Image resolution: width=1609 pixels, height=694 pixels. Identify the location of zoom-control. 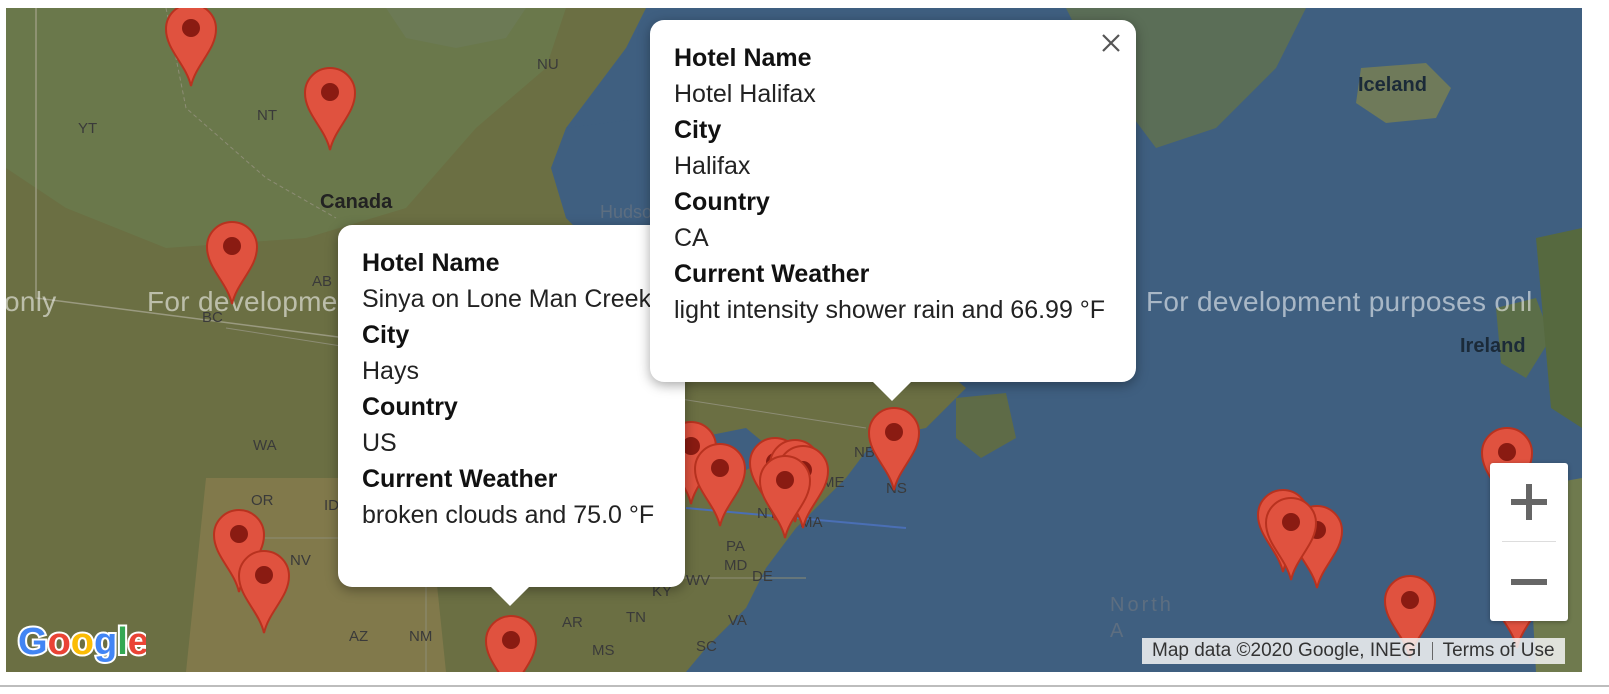
(1529, 542).